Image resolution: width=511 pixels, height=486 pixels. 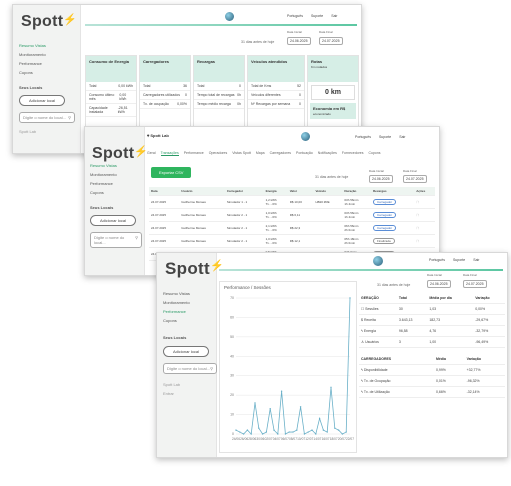 I want to click on col-header: Energia, so click(x=275, y=191).